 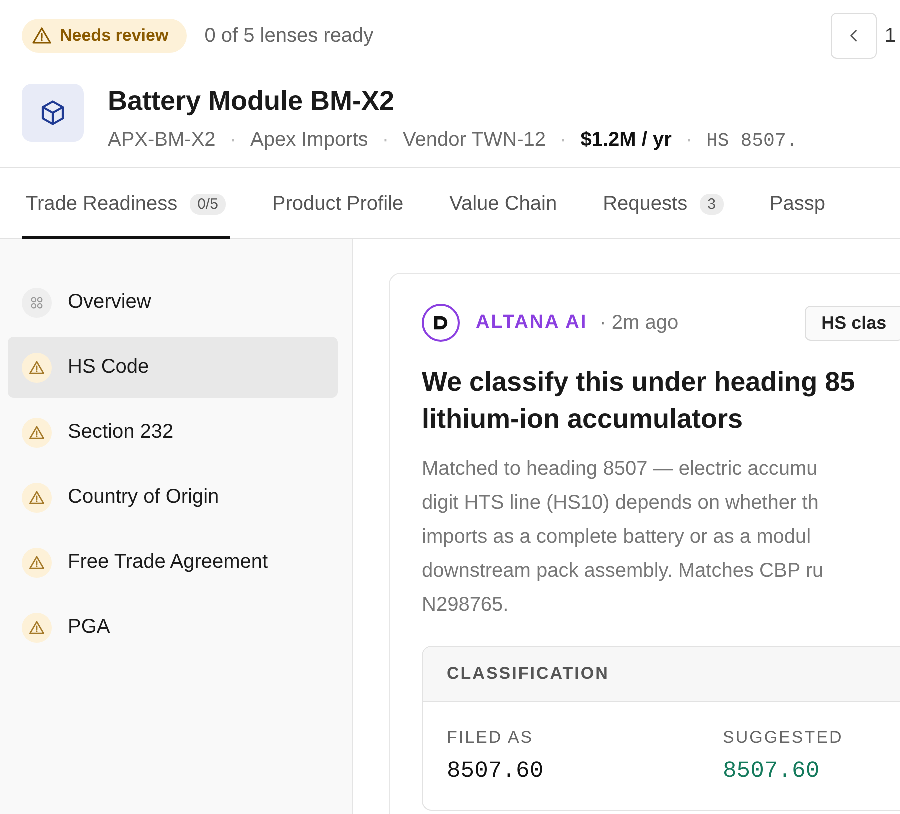 What do you see at coordinates (173, 367) in the screenshot?
I see `sidebar-item: HS Code` at bounding box center [173, 367].